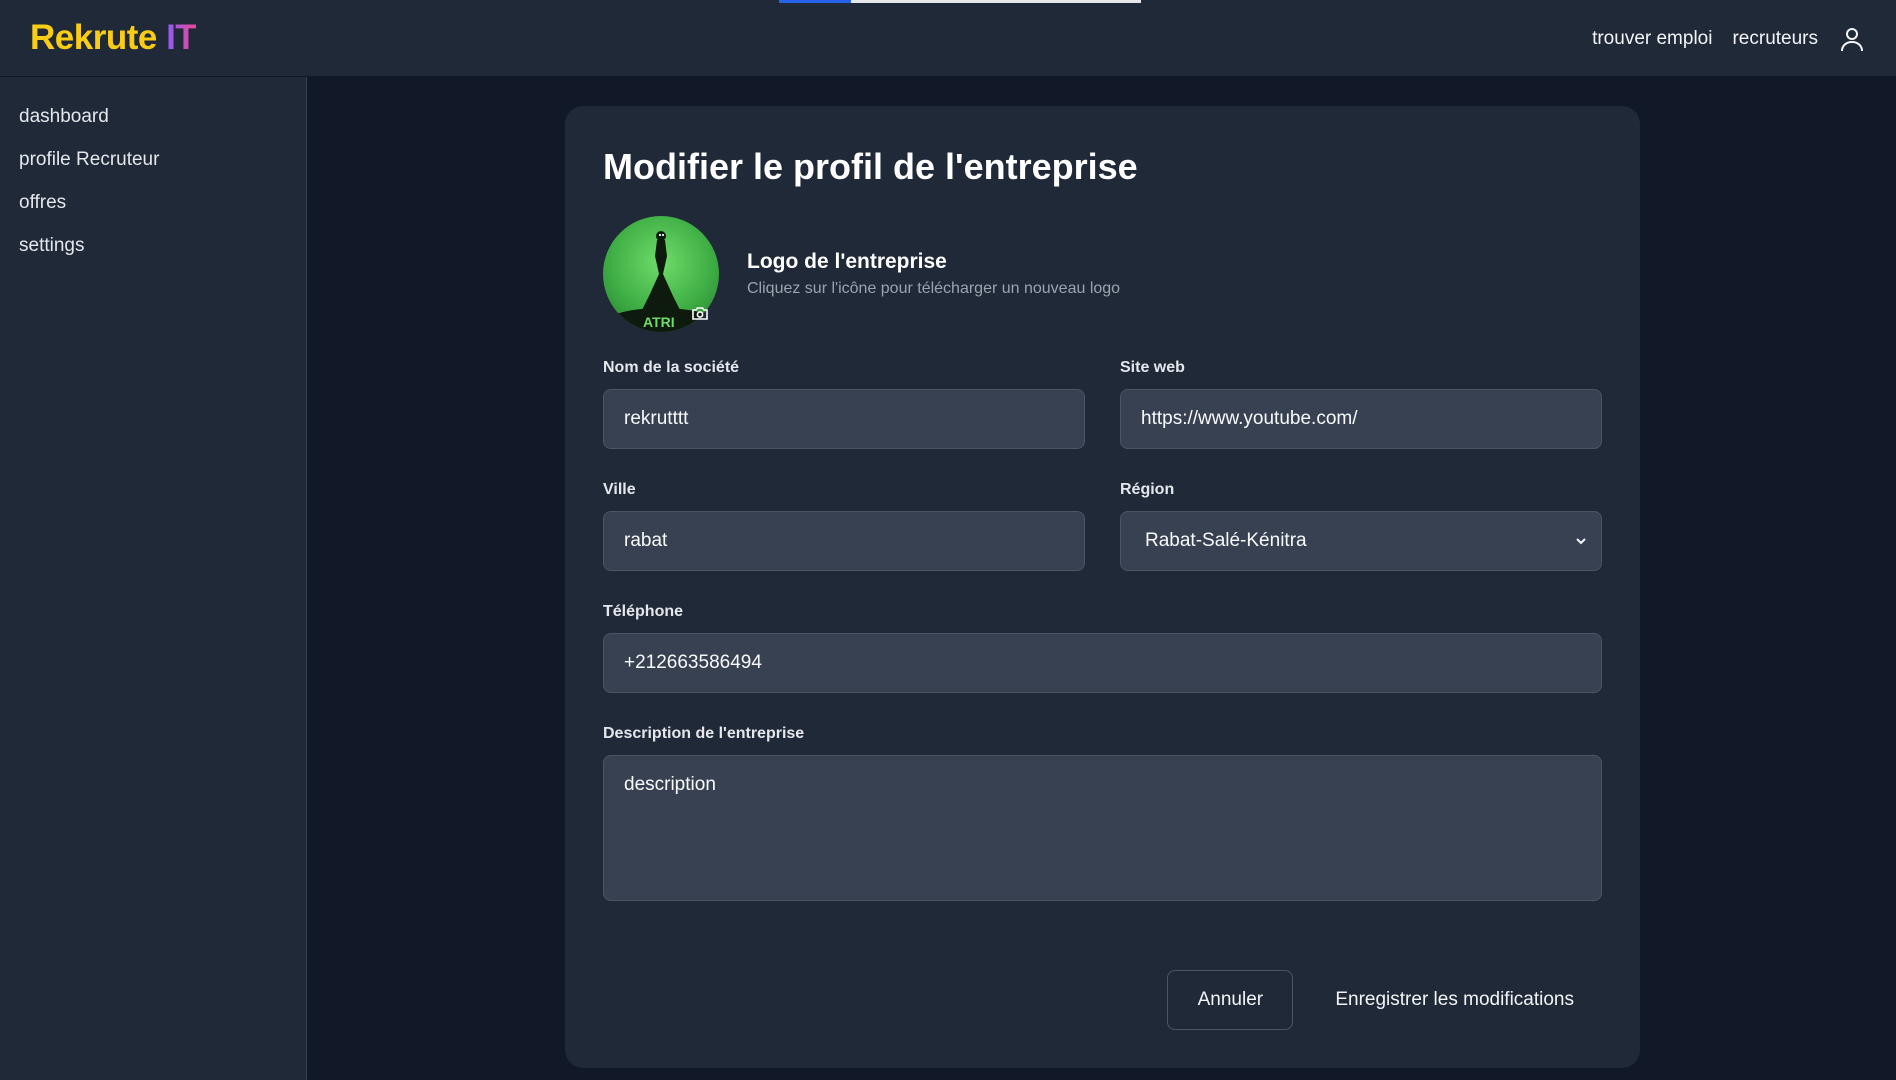 Image resolution: width=1896 pixels, height=1080 pixels. What do you see at coordinates (815, 1) in the screenshot?
I see `top-loading-bar-fill` at bounding box center [815, 1].